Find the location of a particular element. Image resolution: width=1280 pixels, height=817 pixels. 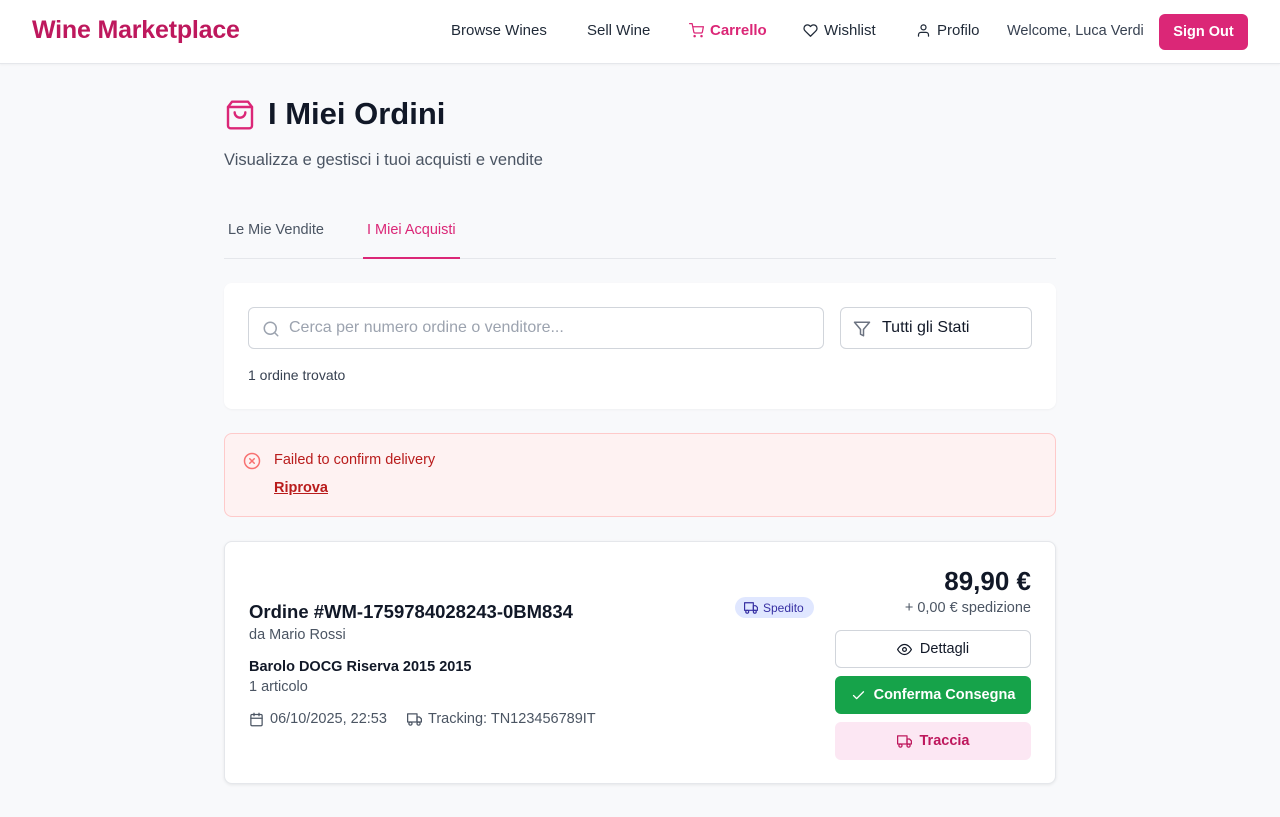

nav-browse-wines: Browse Wines is located at coordinates (499, 30).